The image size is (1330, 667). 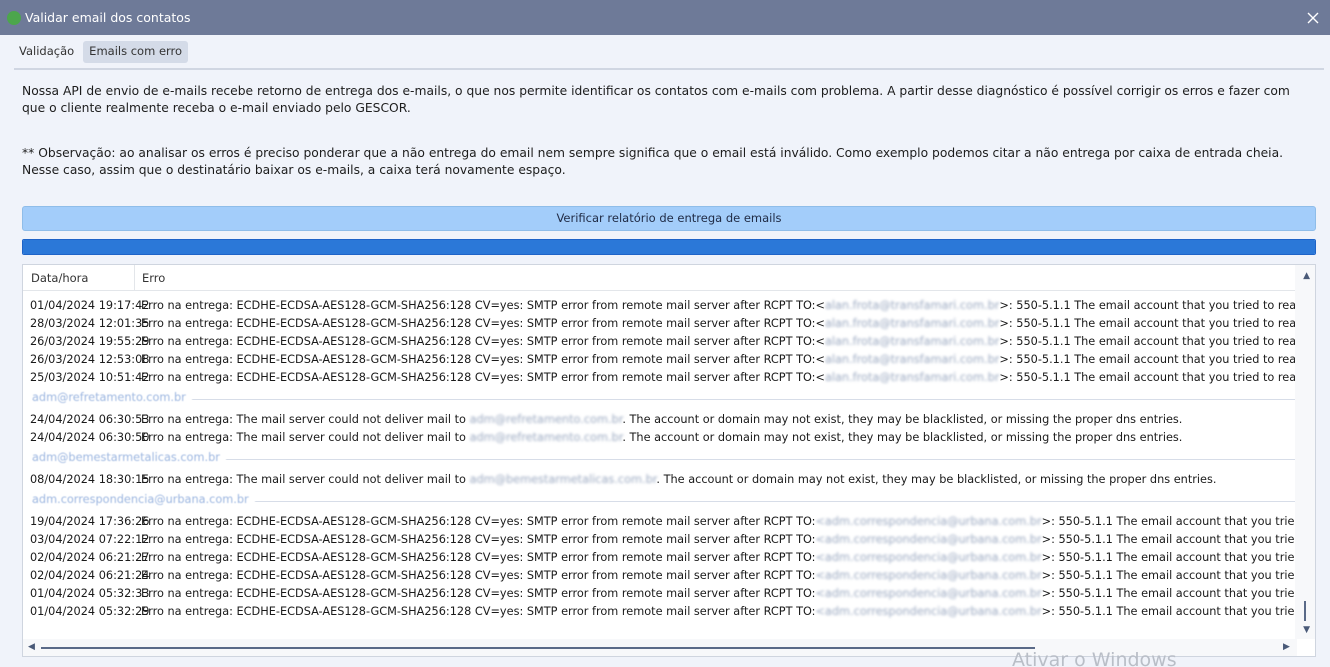 What do you see at coordinates (136, 52) in the screenshot?
I see `tab-emails-com-erro: Emails com erro` at bounding box center [136, 52].